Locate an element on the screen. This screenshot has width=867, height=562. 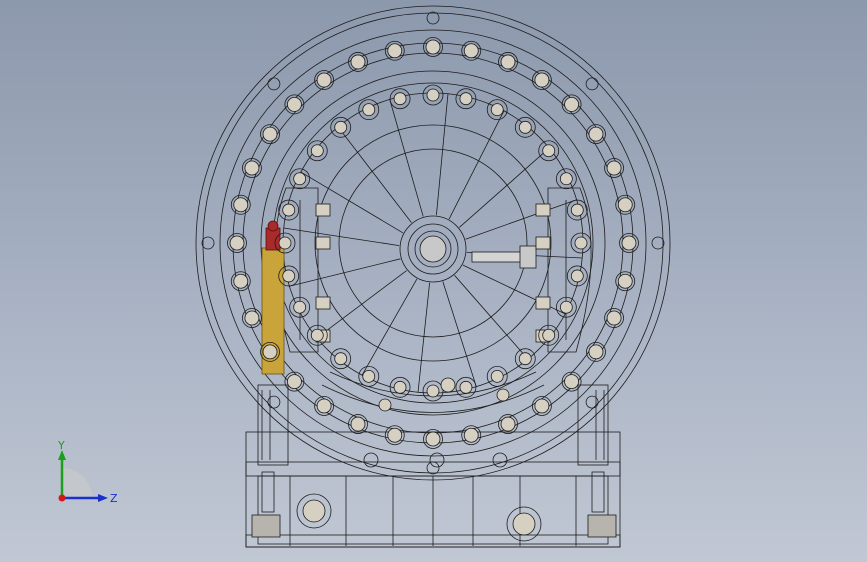
x-axis-dot-icon is located at coordinates (62, 498).